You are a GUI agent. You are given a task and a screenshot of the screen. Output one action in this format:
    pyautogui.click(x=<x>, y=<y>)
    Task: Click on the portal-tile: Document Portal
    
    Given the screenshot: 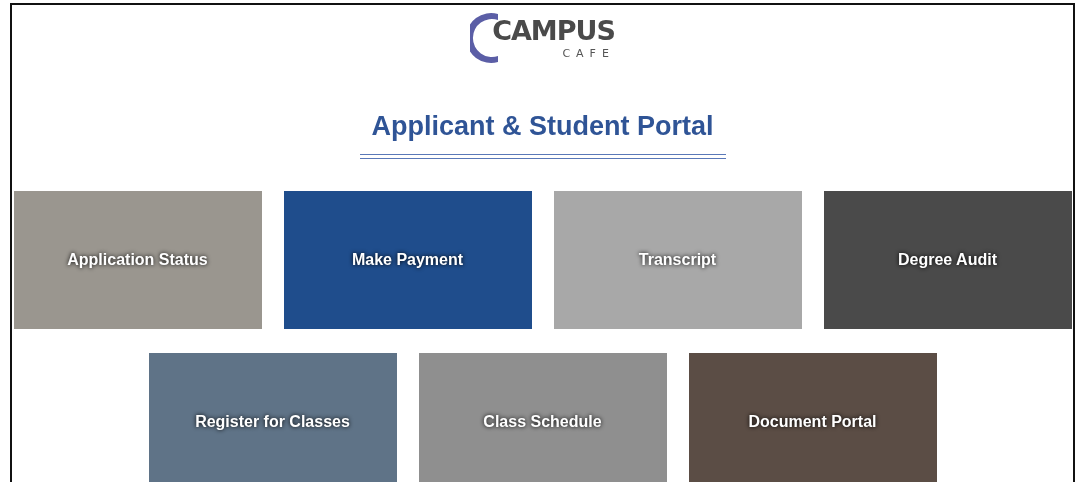 What is the action you would take?
    pyautogui.click(x=812, y=417)
    